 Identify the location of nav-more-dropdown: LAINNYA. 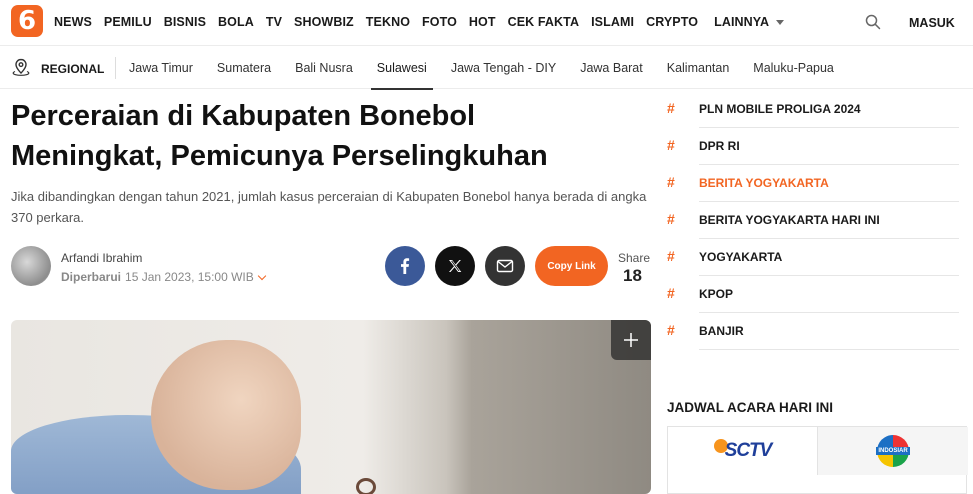
(749, 22).